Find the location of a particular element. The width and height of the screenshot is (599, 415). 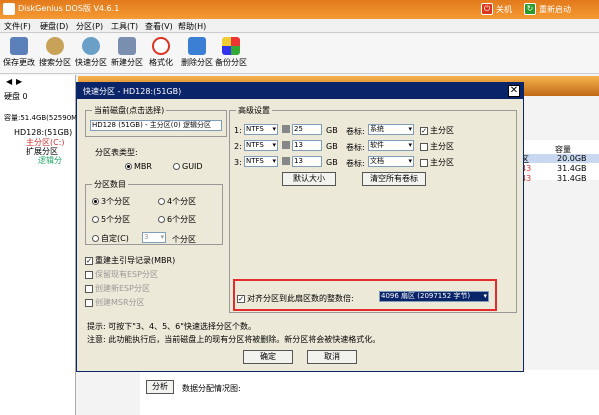

format-button: 格式化 is located at coordinates (161, 52).